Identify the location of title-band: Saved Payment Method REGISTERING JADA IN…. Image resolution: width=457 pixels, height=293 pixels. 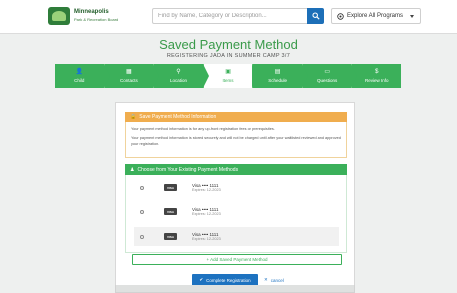
(228, 49).